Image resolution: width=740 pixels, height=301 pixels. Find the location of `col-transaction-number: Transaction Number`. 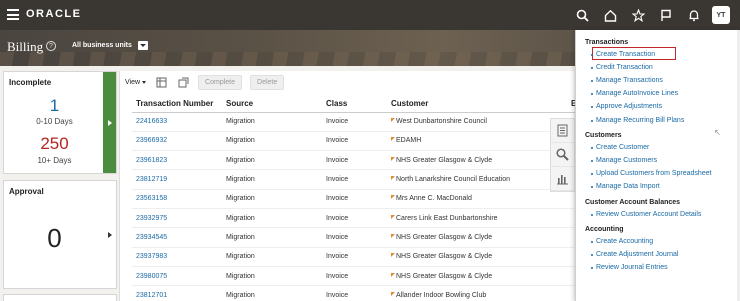

col-transaction-number: Transaction Number is located at coordinates (177, 104).